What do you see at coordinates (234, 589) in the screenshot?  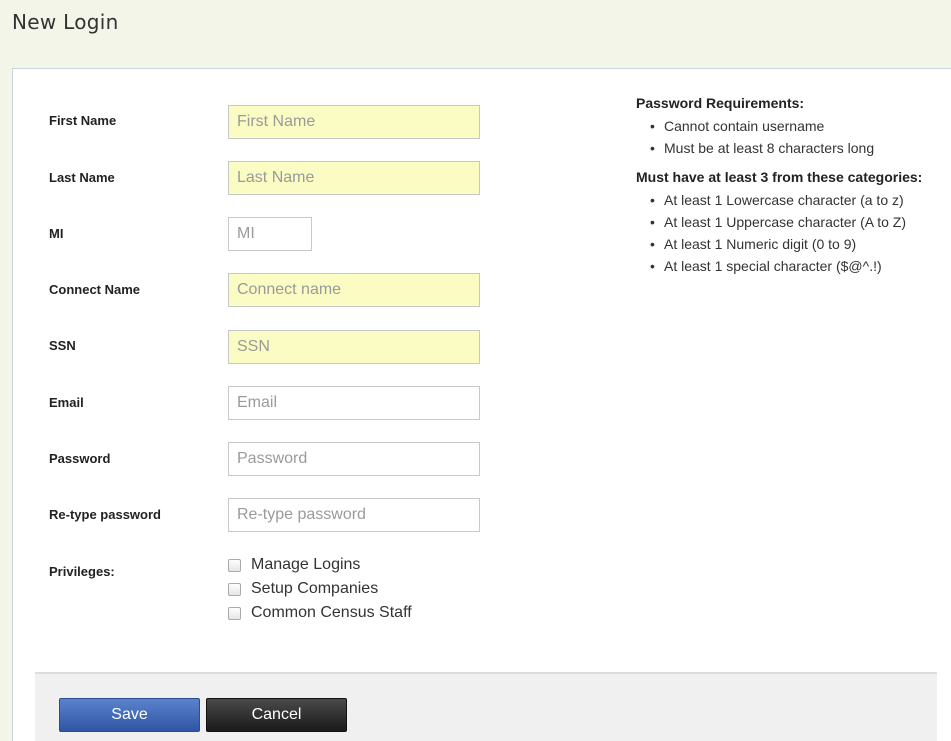 I see `setup-companies-checkbox` at bounding box center [234, 589].